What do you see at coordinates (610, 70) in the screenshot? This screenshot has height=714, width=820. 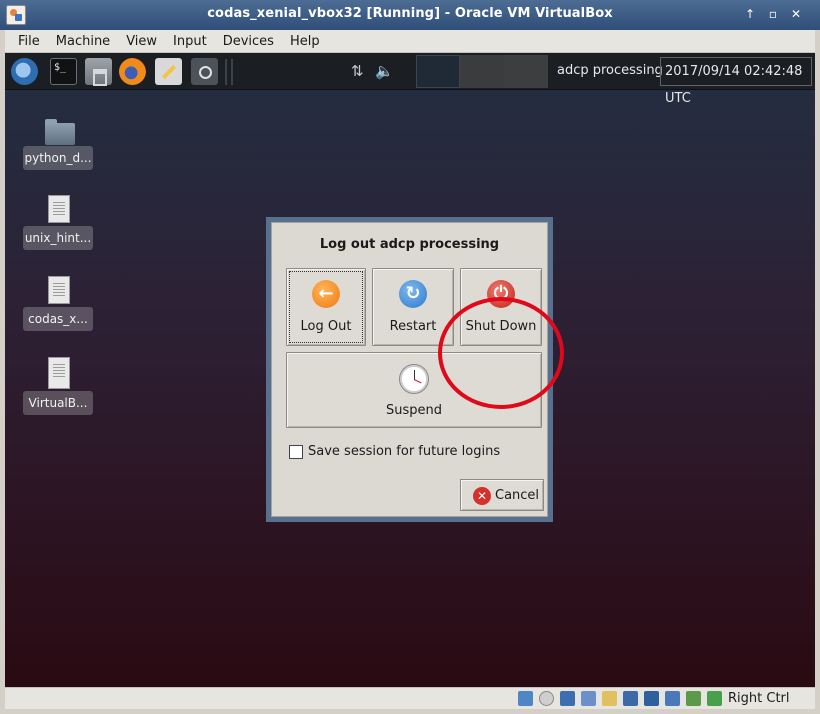 I see `panel-username: adcp processing` at bounding box center [610, 70].